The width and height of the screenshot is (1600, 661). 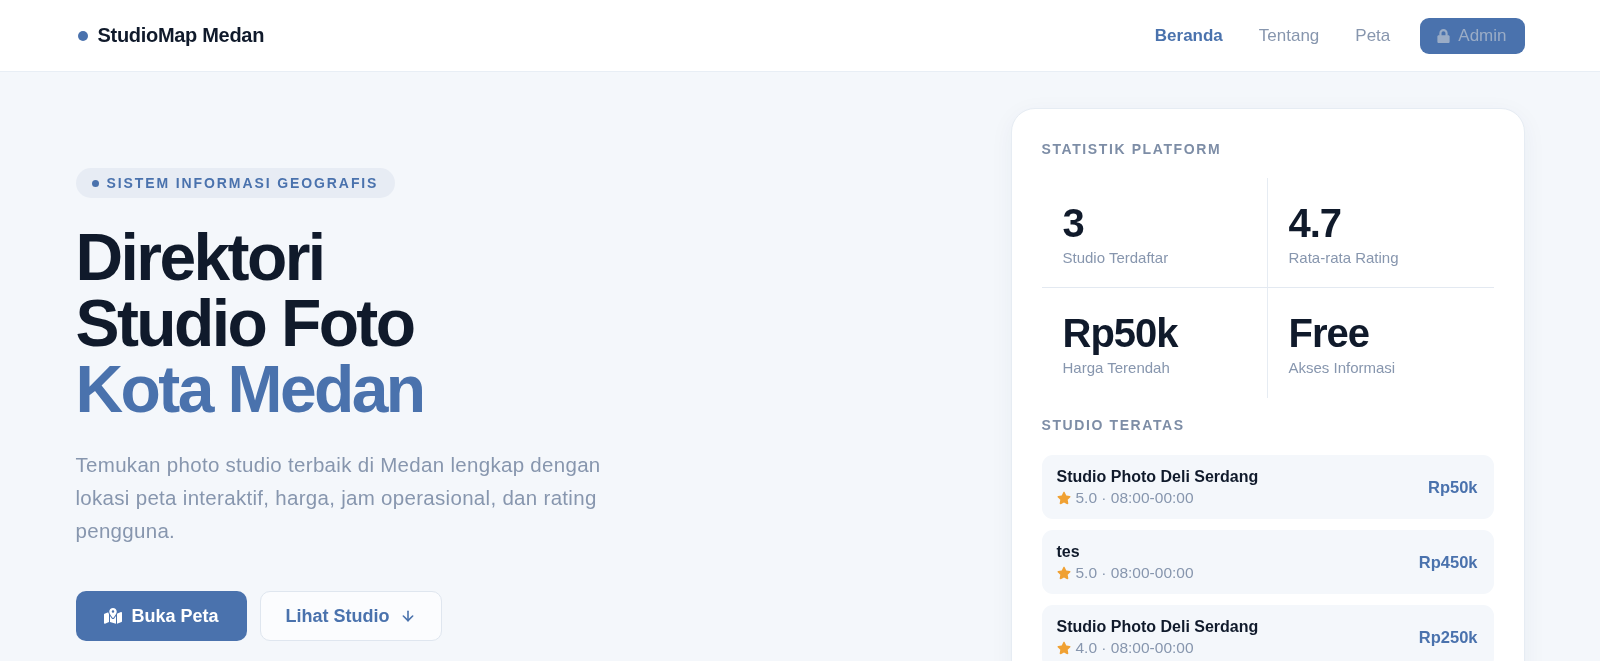 I want to click on hero-title: Direktori Studio Foto Kota Medan, so click(x=249, y=323).